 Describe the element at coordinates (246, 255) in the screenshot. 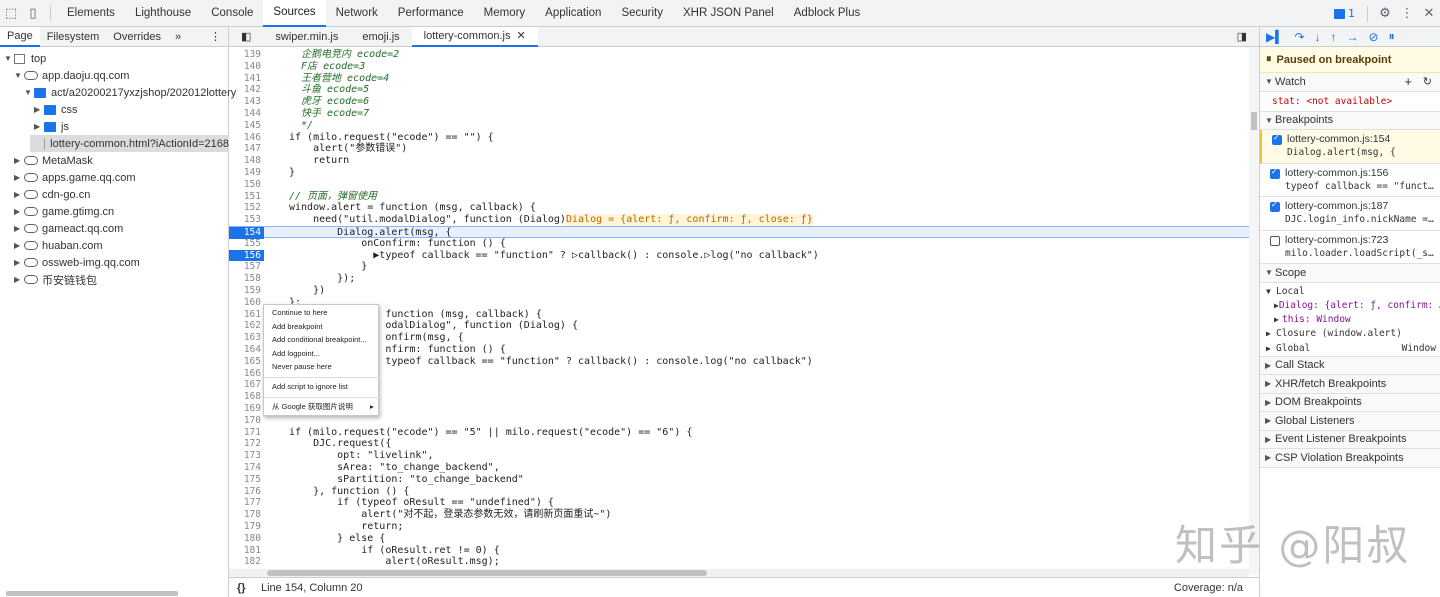

I see `line-number: 156` at that location.